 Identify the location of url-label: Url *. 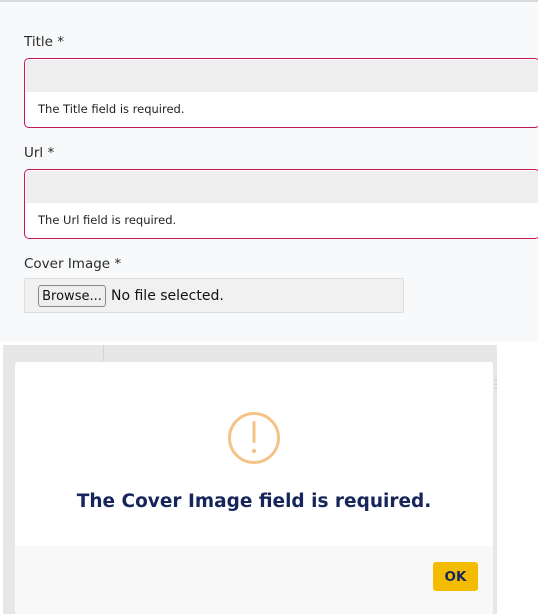
(39, 153).